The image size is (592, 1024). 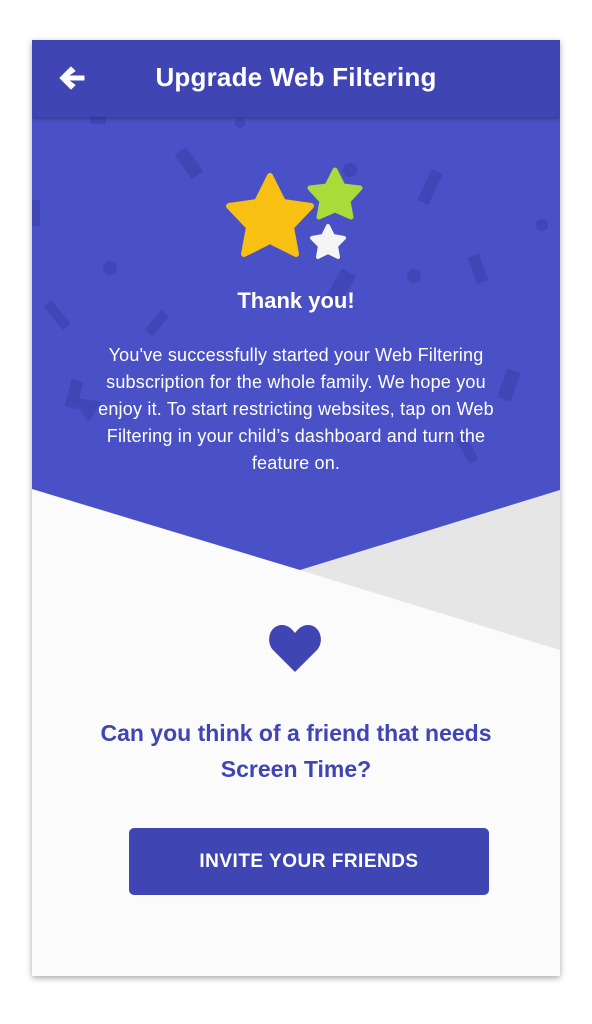 What do you see at coordinates (296, 300) in the screenshot?
I see `thank-you-heading: Thank you!` at bounding box center [296, 300].